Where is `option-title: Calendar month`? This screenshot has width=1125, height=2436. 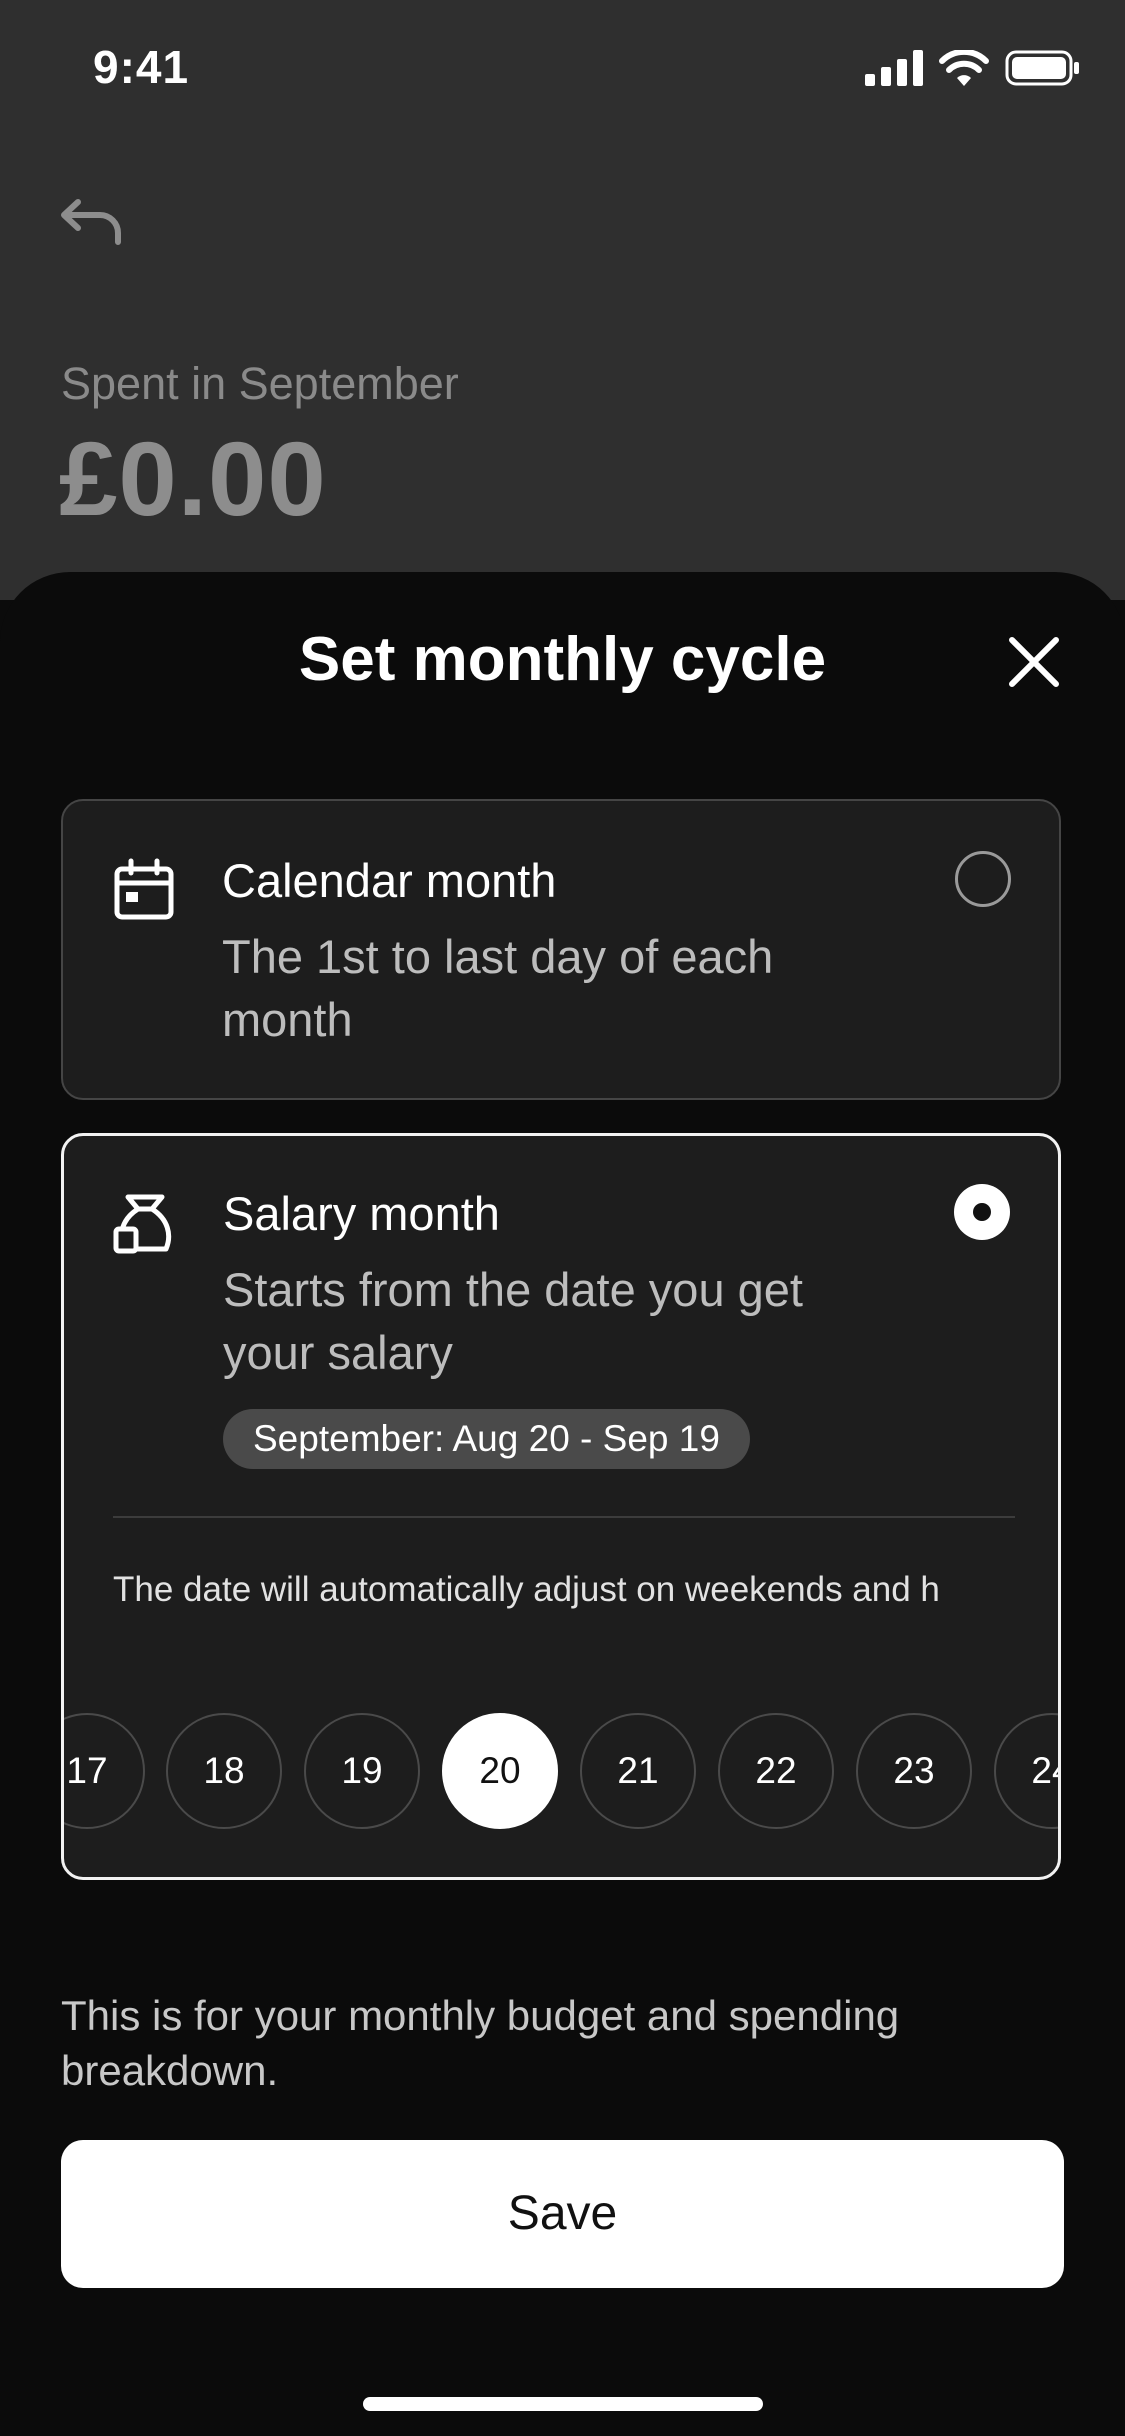
option-title: Calendar month is located at coordinates (389, 880).